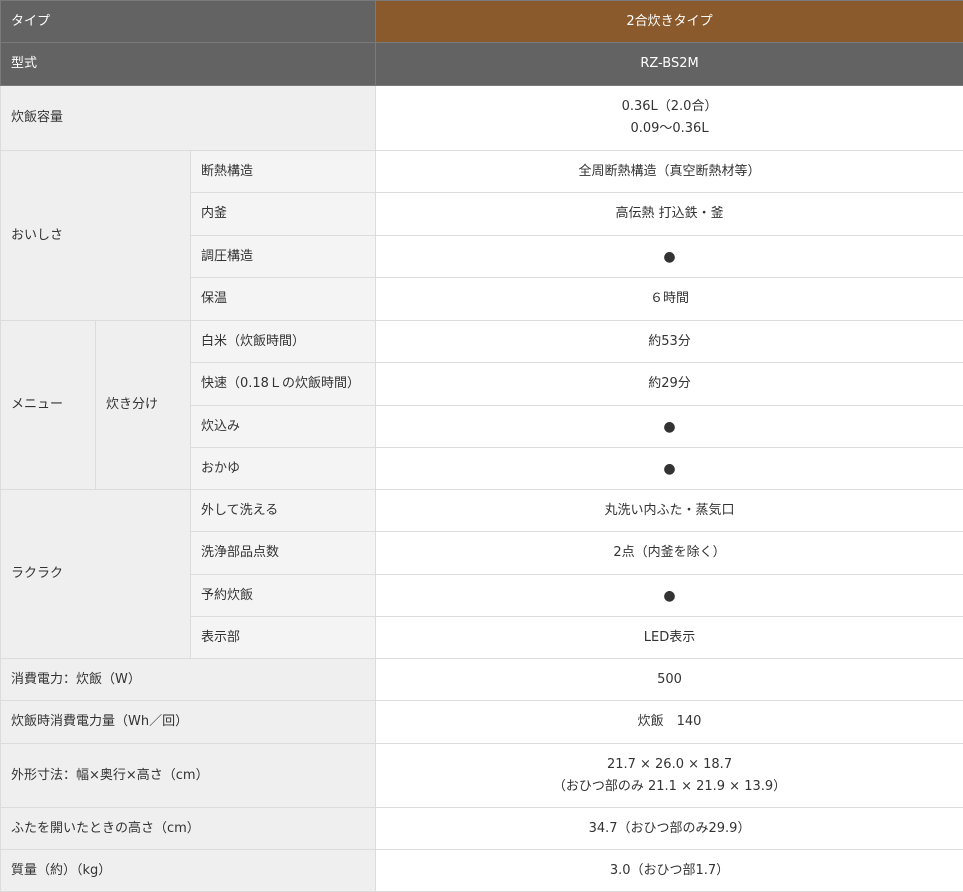  What do you see at coordinates (669, 787) in the screenshot?
I see `size-value-line2: （おひつ部のみ 21.1 × 21.9 × 13.9）` at bounding box center [669, 787].